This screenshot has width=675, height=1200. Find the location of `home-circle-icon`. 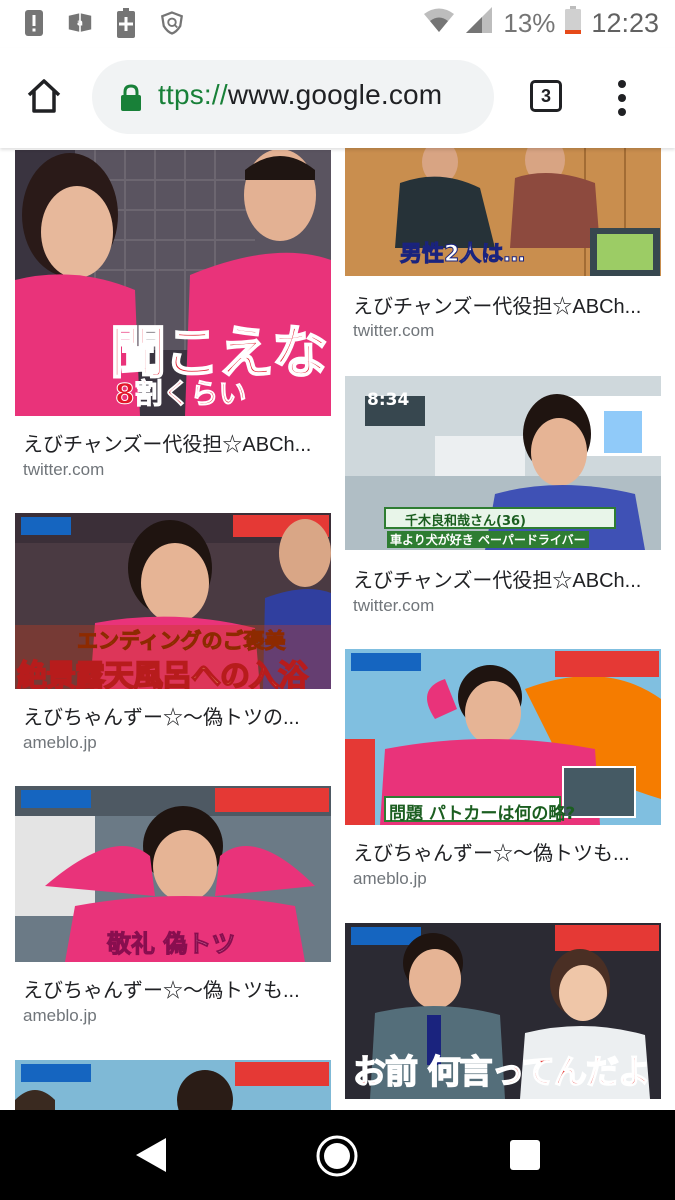

home-circle-icon is located at coordinates (337, 1158).